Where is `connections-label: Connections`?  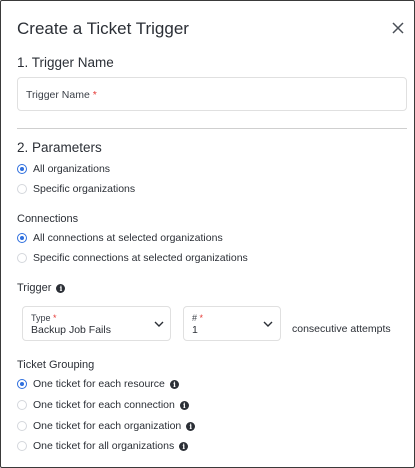
connections-label: Connections is located at coordinates (48, 219).